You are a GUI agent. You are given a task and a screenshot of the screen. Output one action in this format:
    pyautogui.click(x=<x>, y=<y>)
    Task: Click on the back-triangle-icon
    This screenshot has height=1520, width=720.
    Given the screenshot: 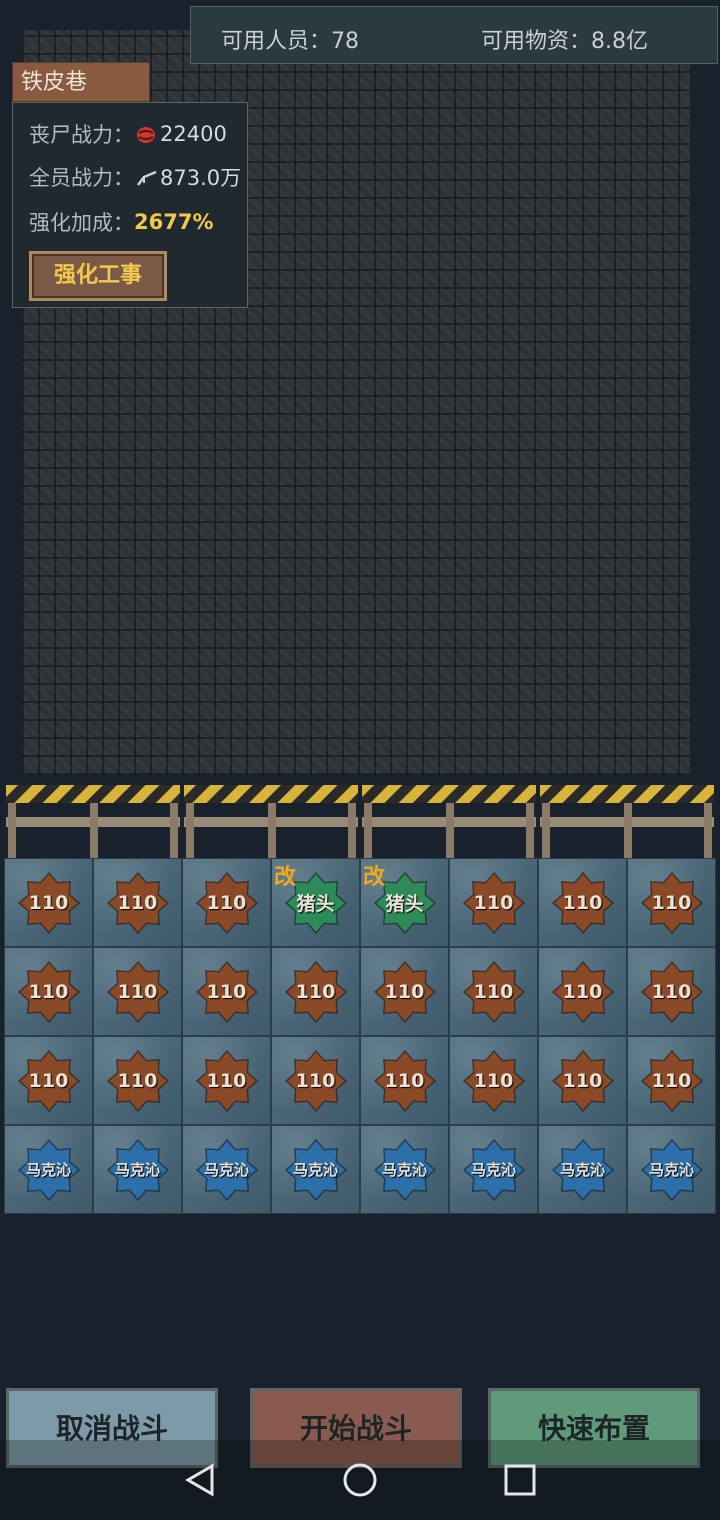 What is the action you would take?
    pyautogui.click(x=200, y=1480)
    